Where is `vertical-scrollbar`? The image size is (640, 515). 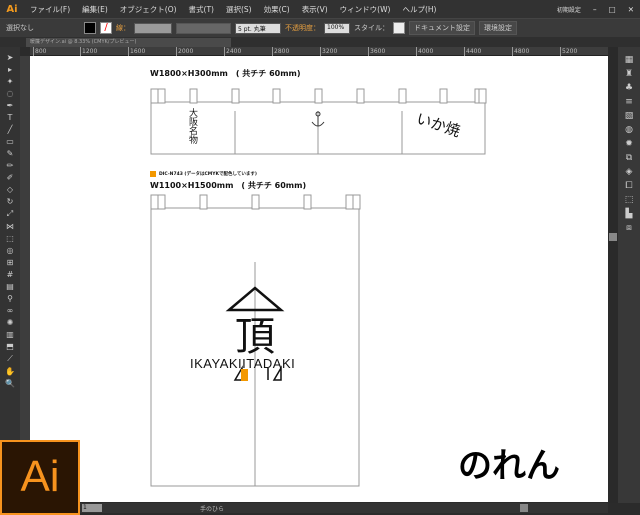 vertical-scrollbar is located at coordinates (613, 275).